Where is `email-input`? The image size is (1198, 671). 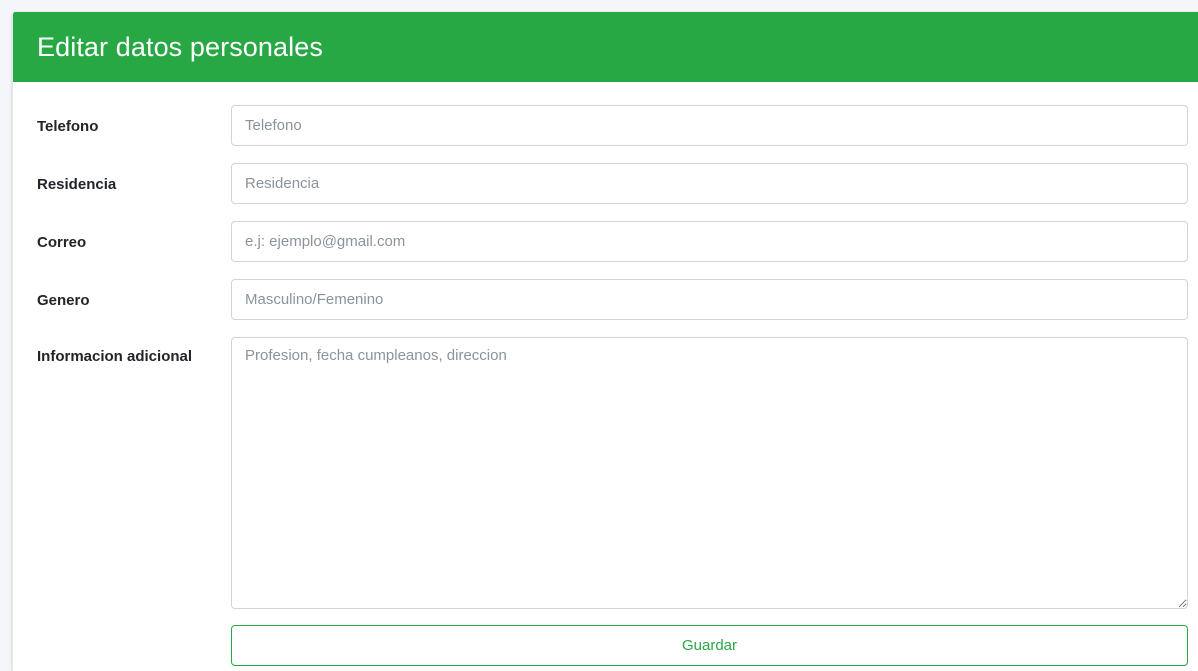
email-input is located at coordinates (709, 241).